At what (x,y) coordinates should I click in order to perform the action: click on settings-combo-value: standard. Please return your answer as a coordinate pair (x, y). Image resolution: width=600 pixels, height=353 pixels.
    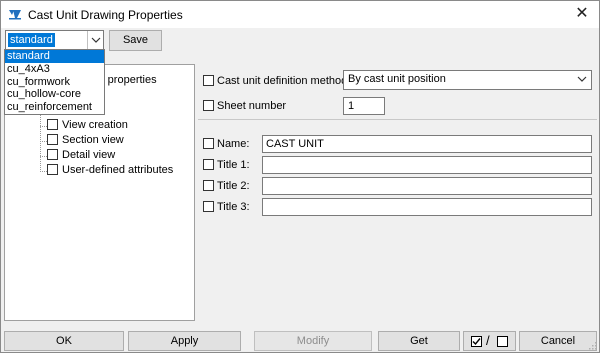
    Looking at the image, I should click on (31, 40).